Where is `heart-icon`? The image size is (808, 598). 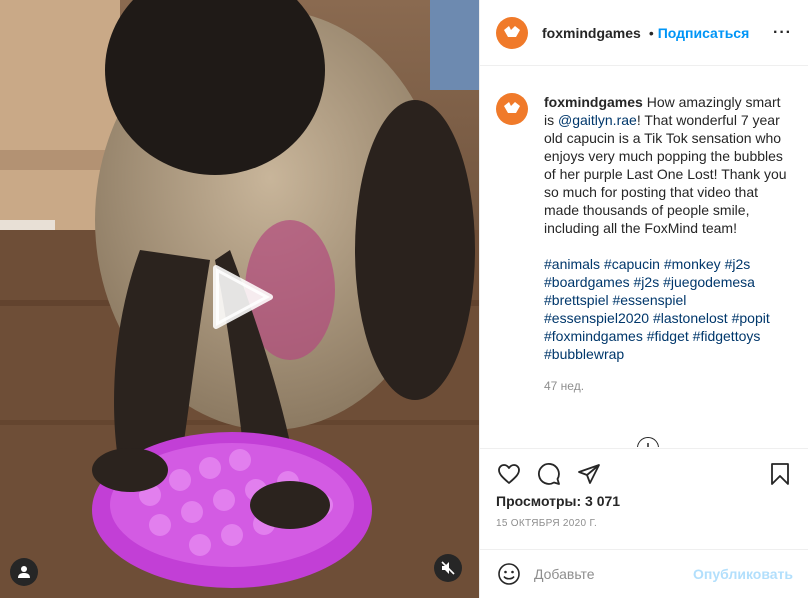
heart-icon is located at coordinates (509, 474).